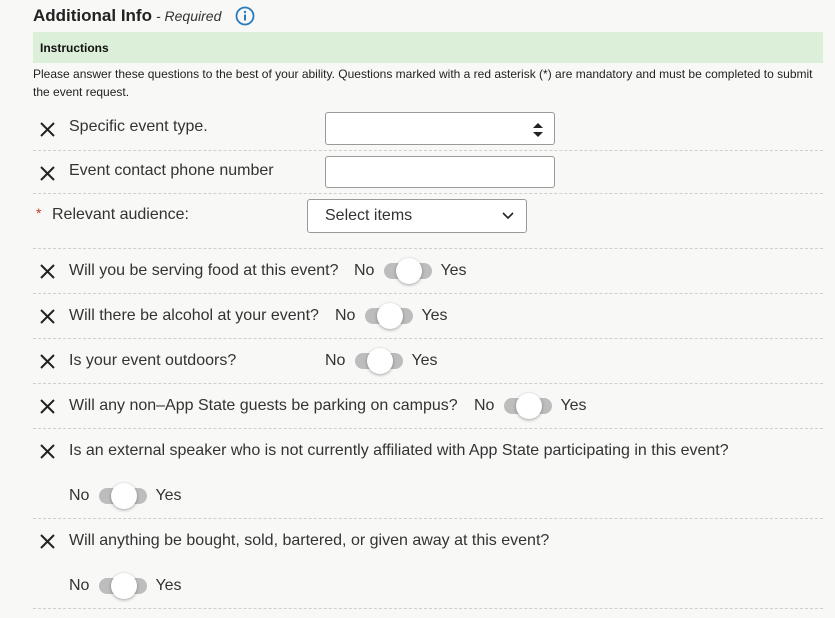  What do you see at coordinates (538, 130) in the screenshot?
I see `sort-arrows-icon` at bounding box center [538, 130].